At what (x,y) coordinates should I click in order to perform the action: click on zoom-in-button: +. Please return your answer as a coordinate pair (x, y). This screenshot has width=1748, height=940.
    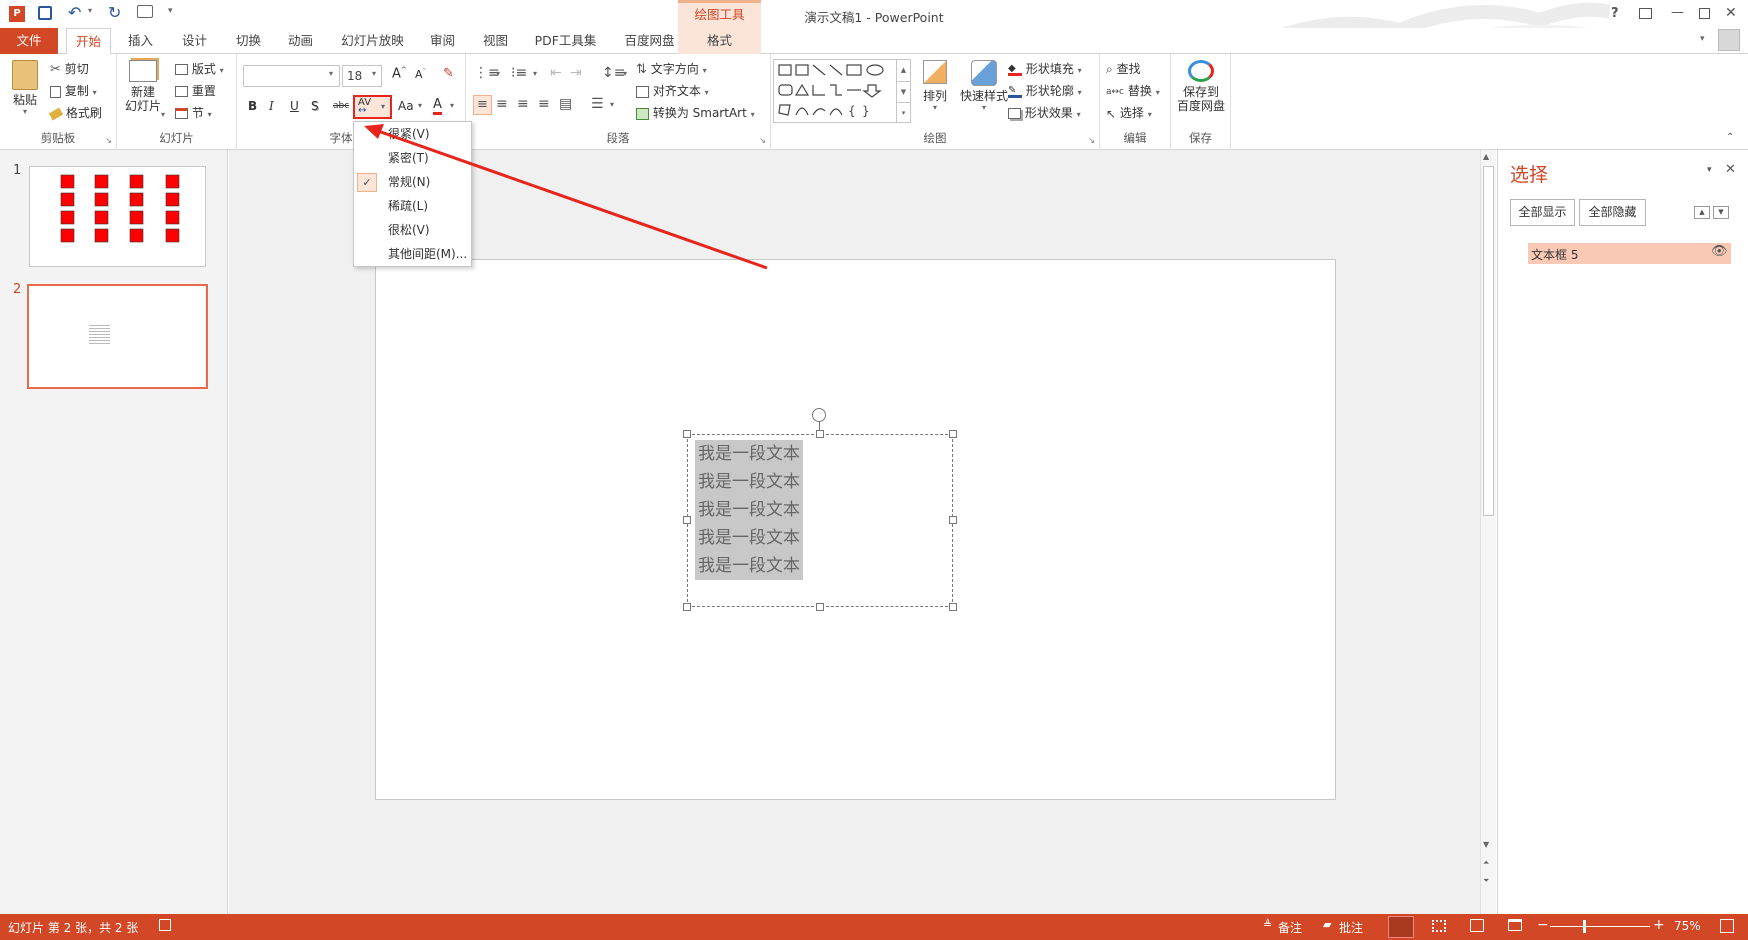
    Looking at the image, I should click on (1659, 925).